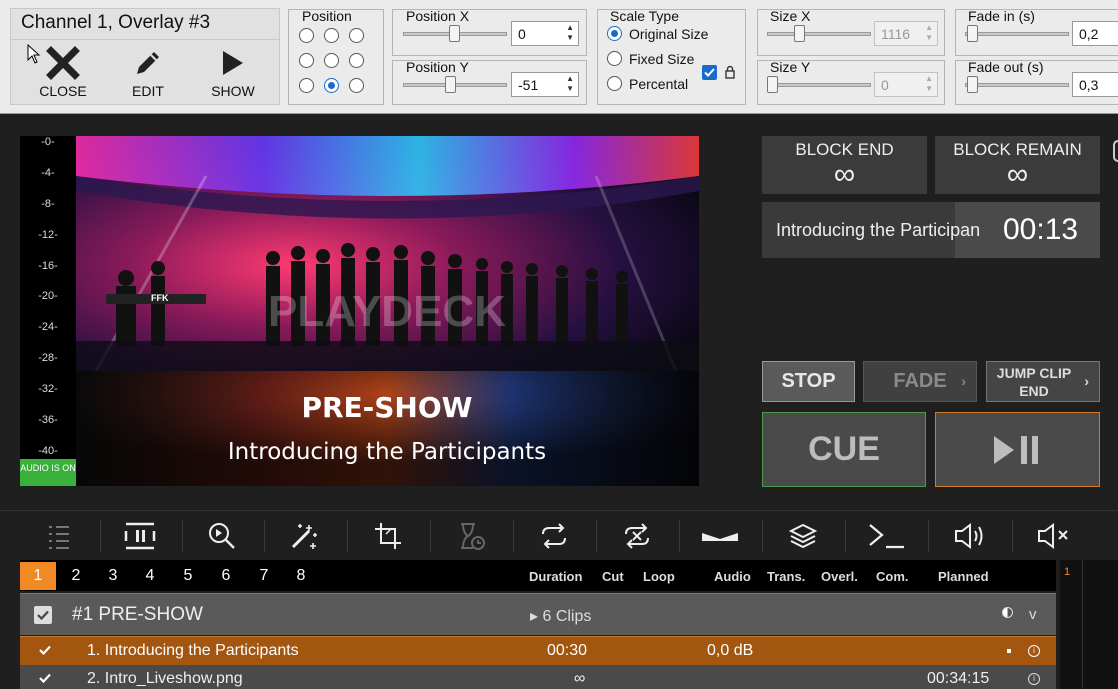  Describe the element at coordinates (1017, 85) in the screenshot. I see `fade-out-slider-track` at that location.